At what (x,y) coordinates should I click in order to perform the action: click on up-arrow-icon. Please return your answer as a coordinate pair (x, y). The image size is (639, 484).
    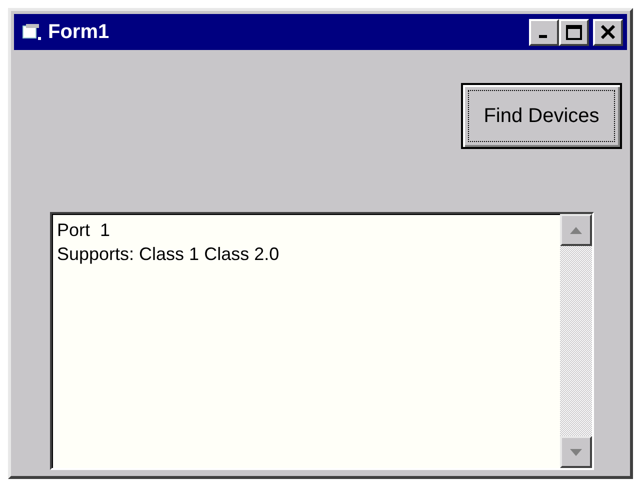
    Looking at the image, I should click on (576, 230).